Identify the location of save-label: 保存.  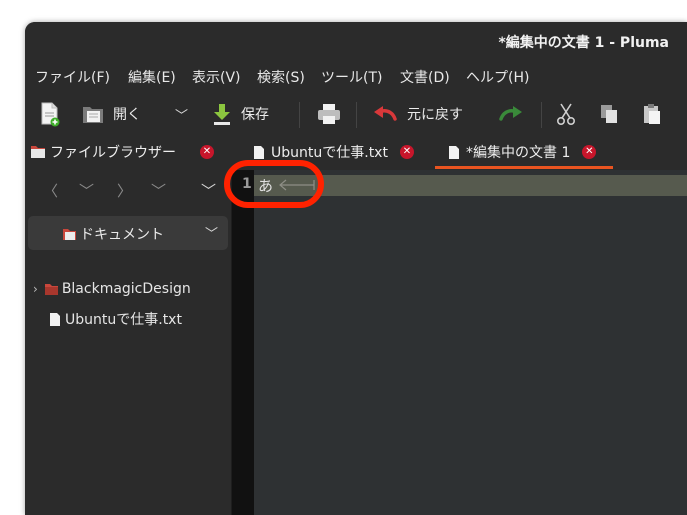
(255, 115).